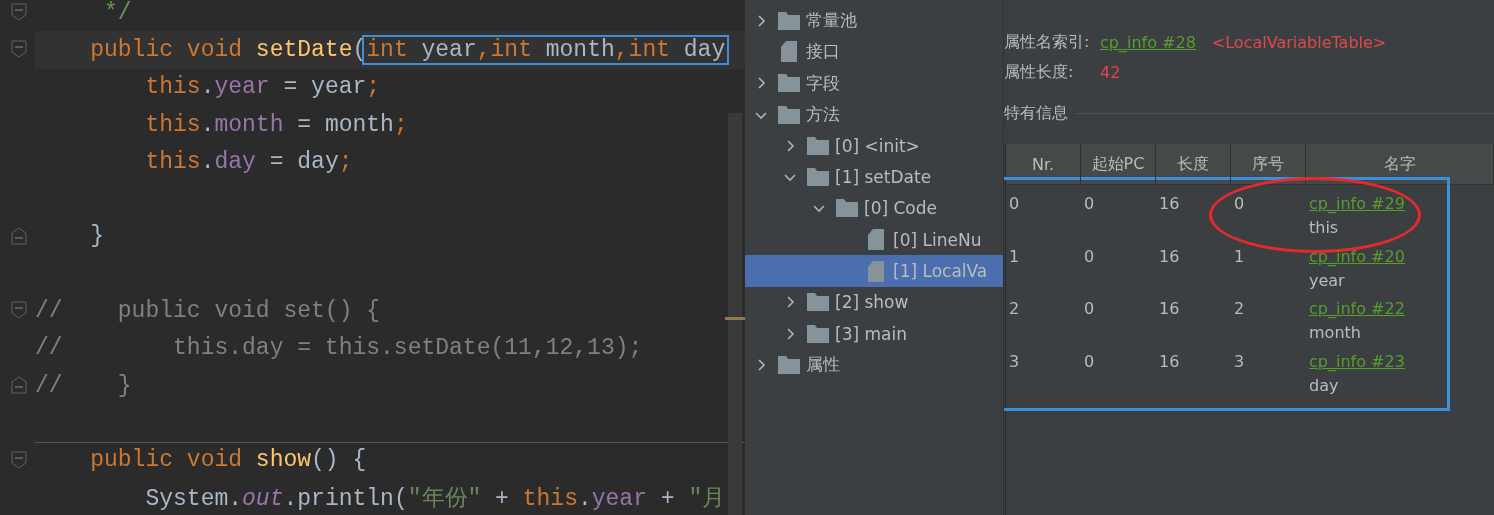 This screenshot has height=515, width=1494. What do you see at coordinates (1043, 164) in the screenshot?
I see `column-header: Nr.` at bounding box center [1043, 164].